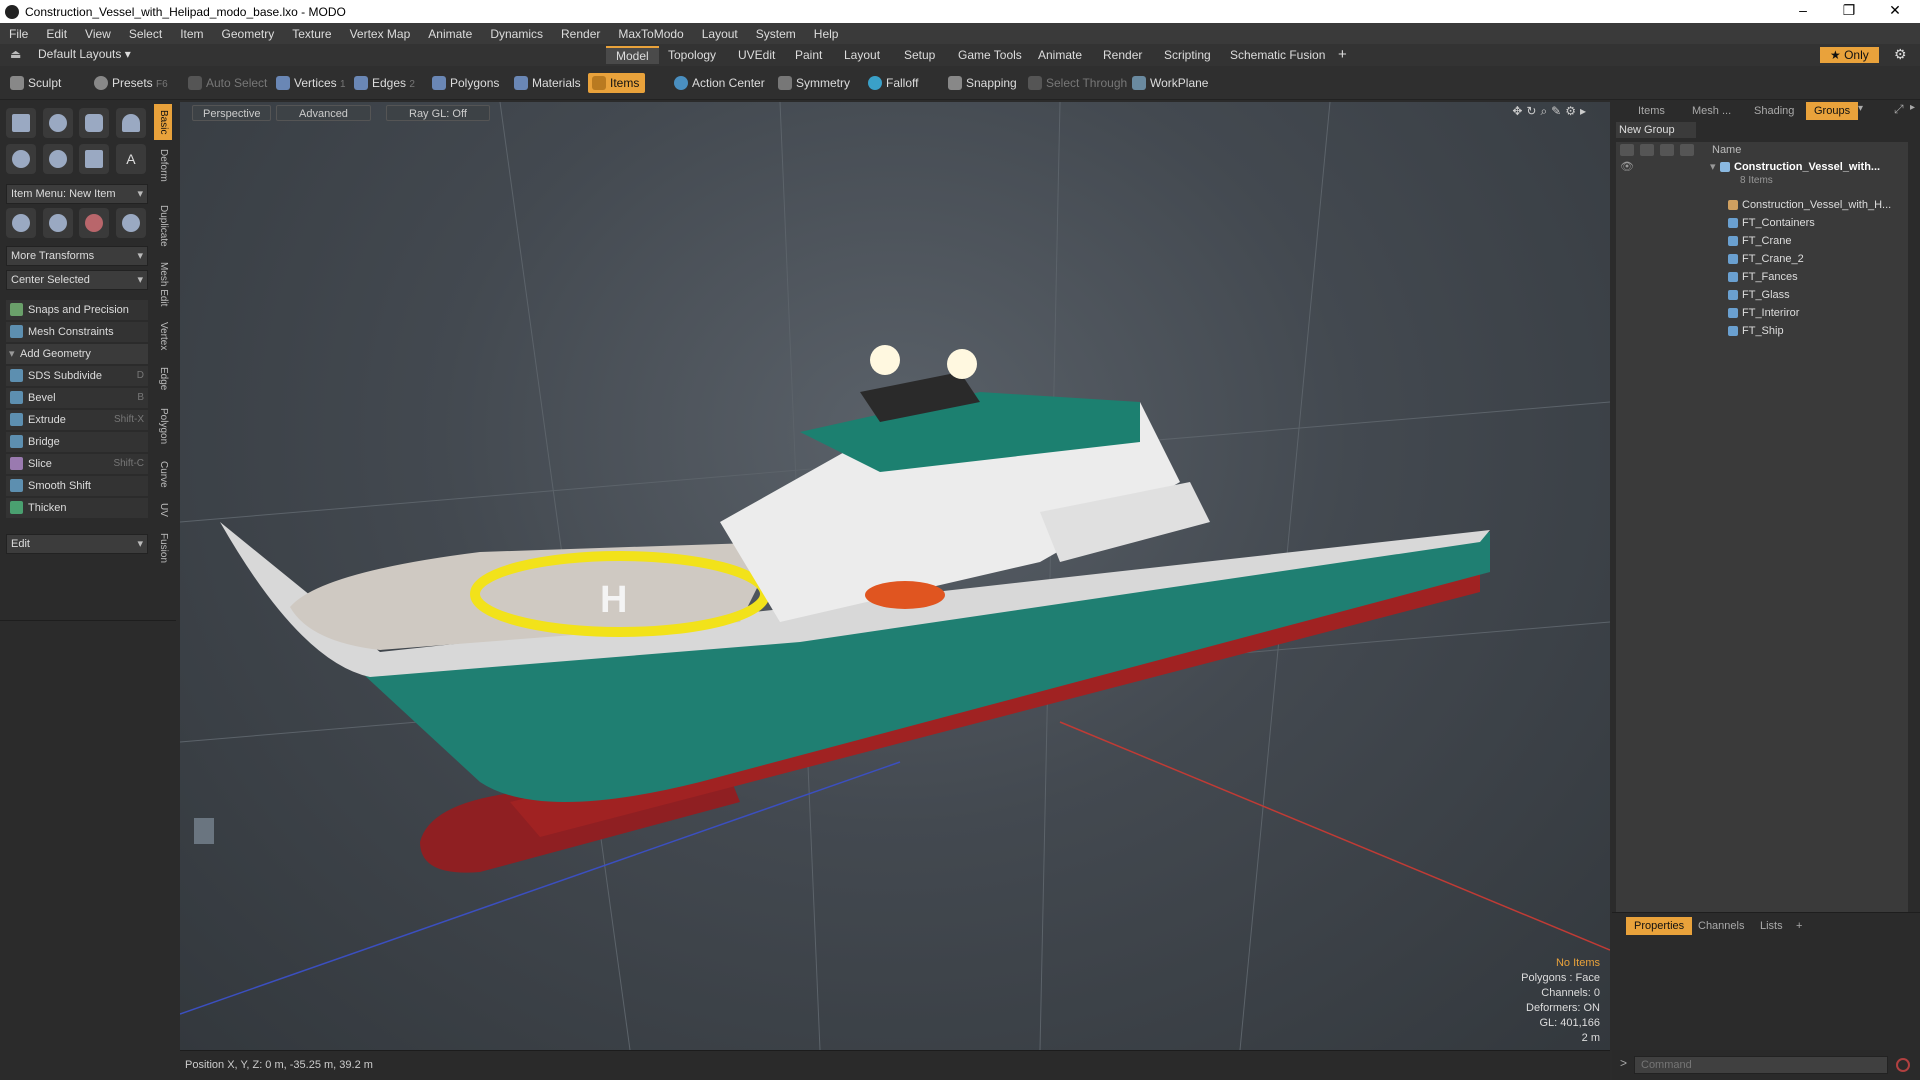  Describe the element at coordinates (983, 83) in the screenshot. I see `snapping-button: Snapping` at that location.